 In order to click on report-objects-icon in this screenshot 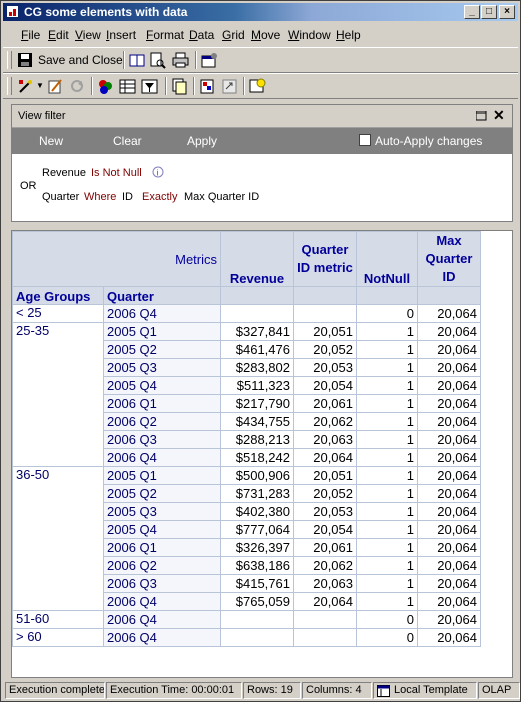, I will do `click(207, 86)`.